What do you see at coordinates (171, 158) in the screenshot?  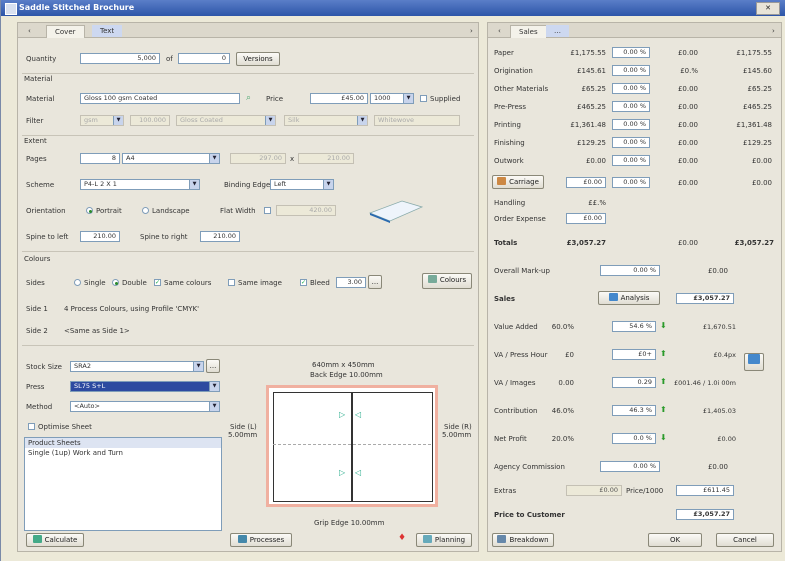 I see `size-select: A4 ▼` at bounding box center [171, 158].